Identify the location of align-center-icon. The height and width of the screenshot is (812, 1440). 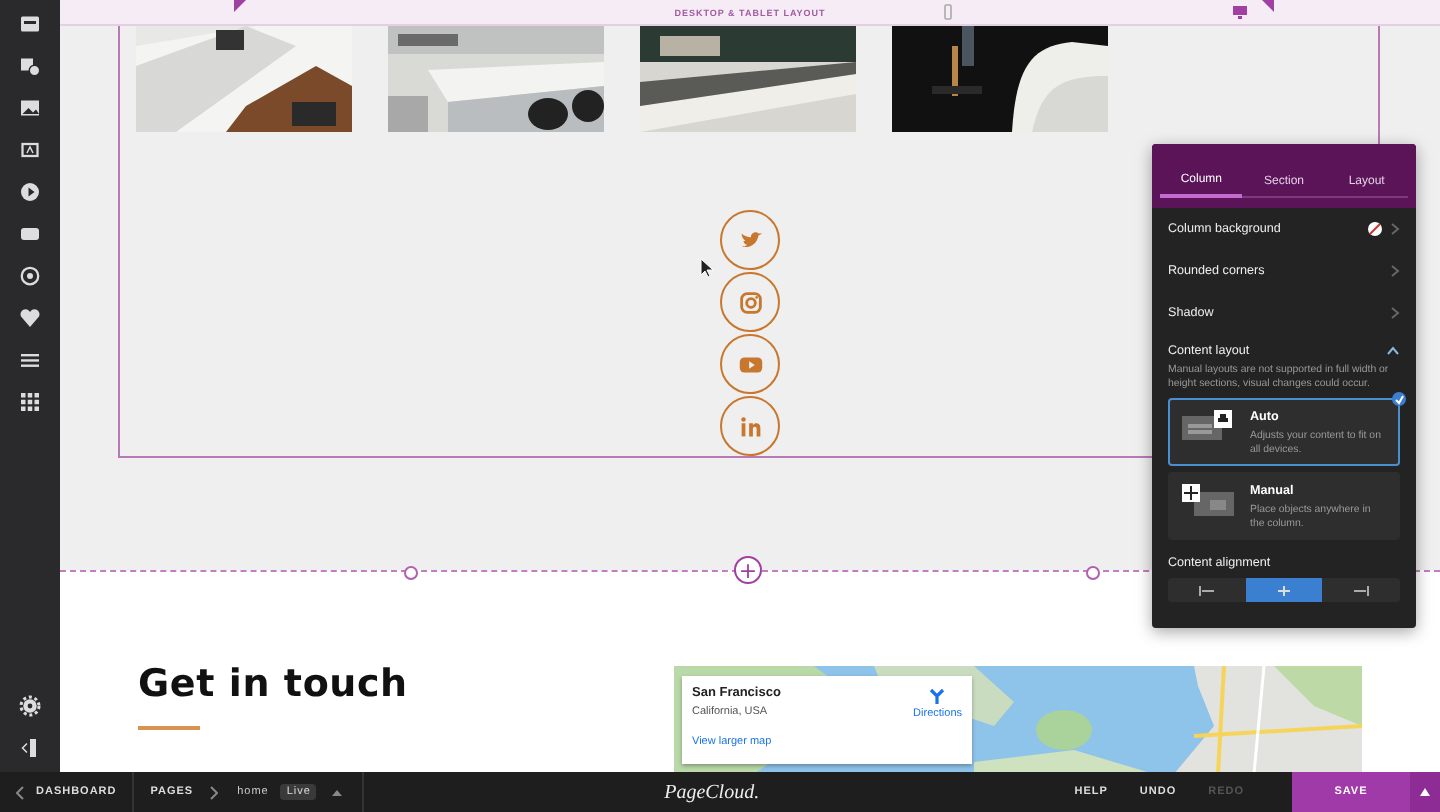
(1284, 590).